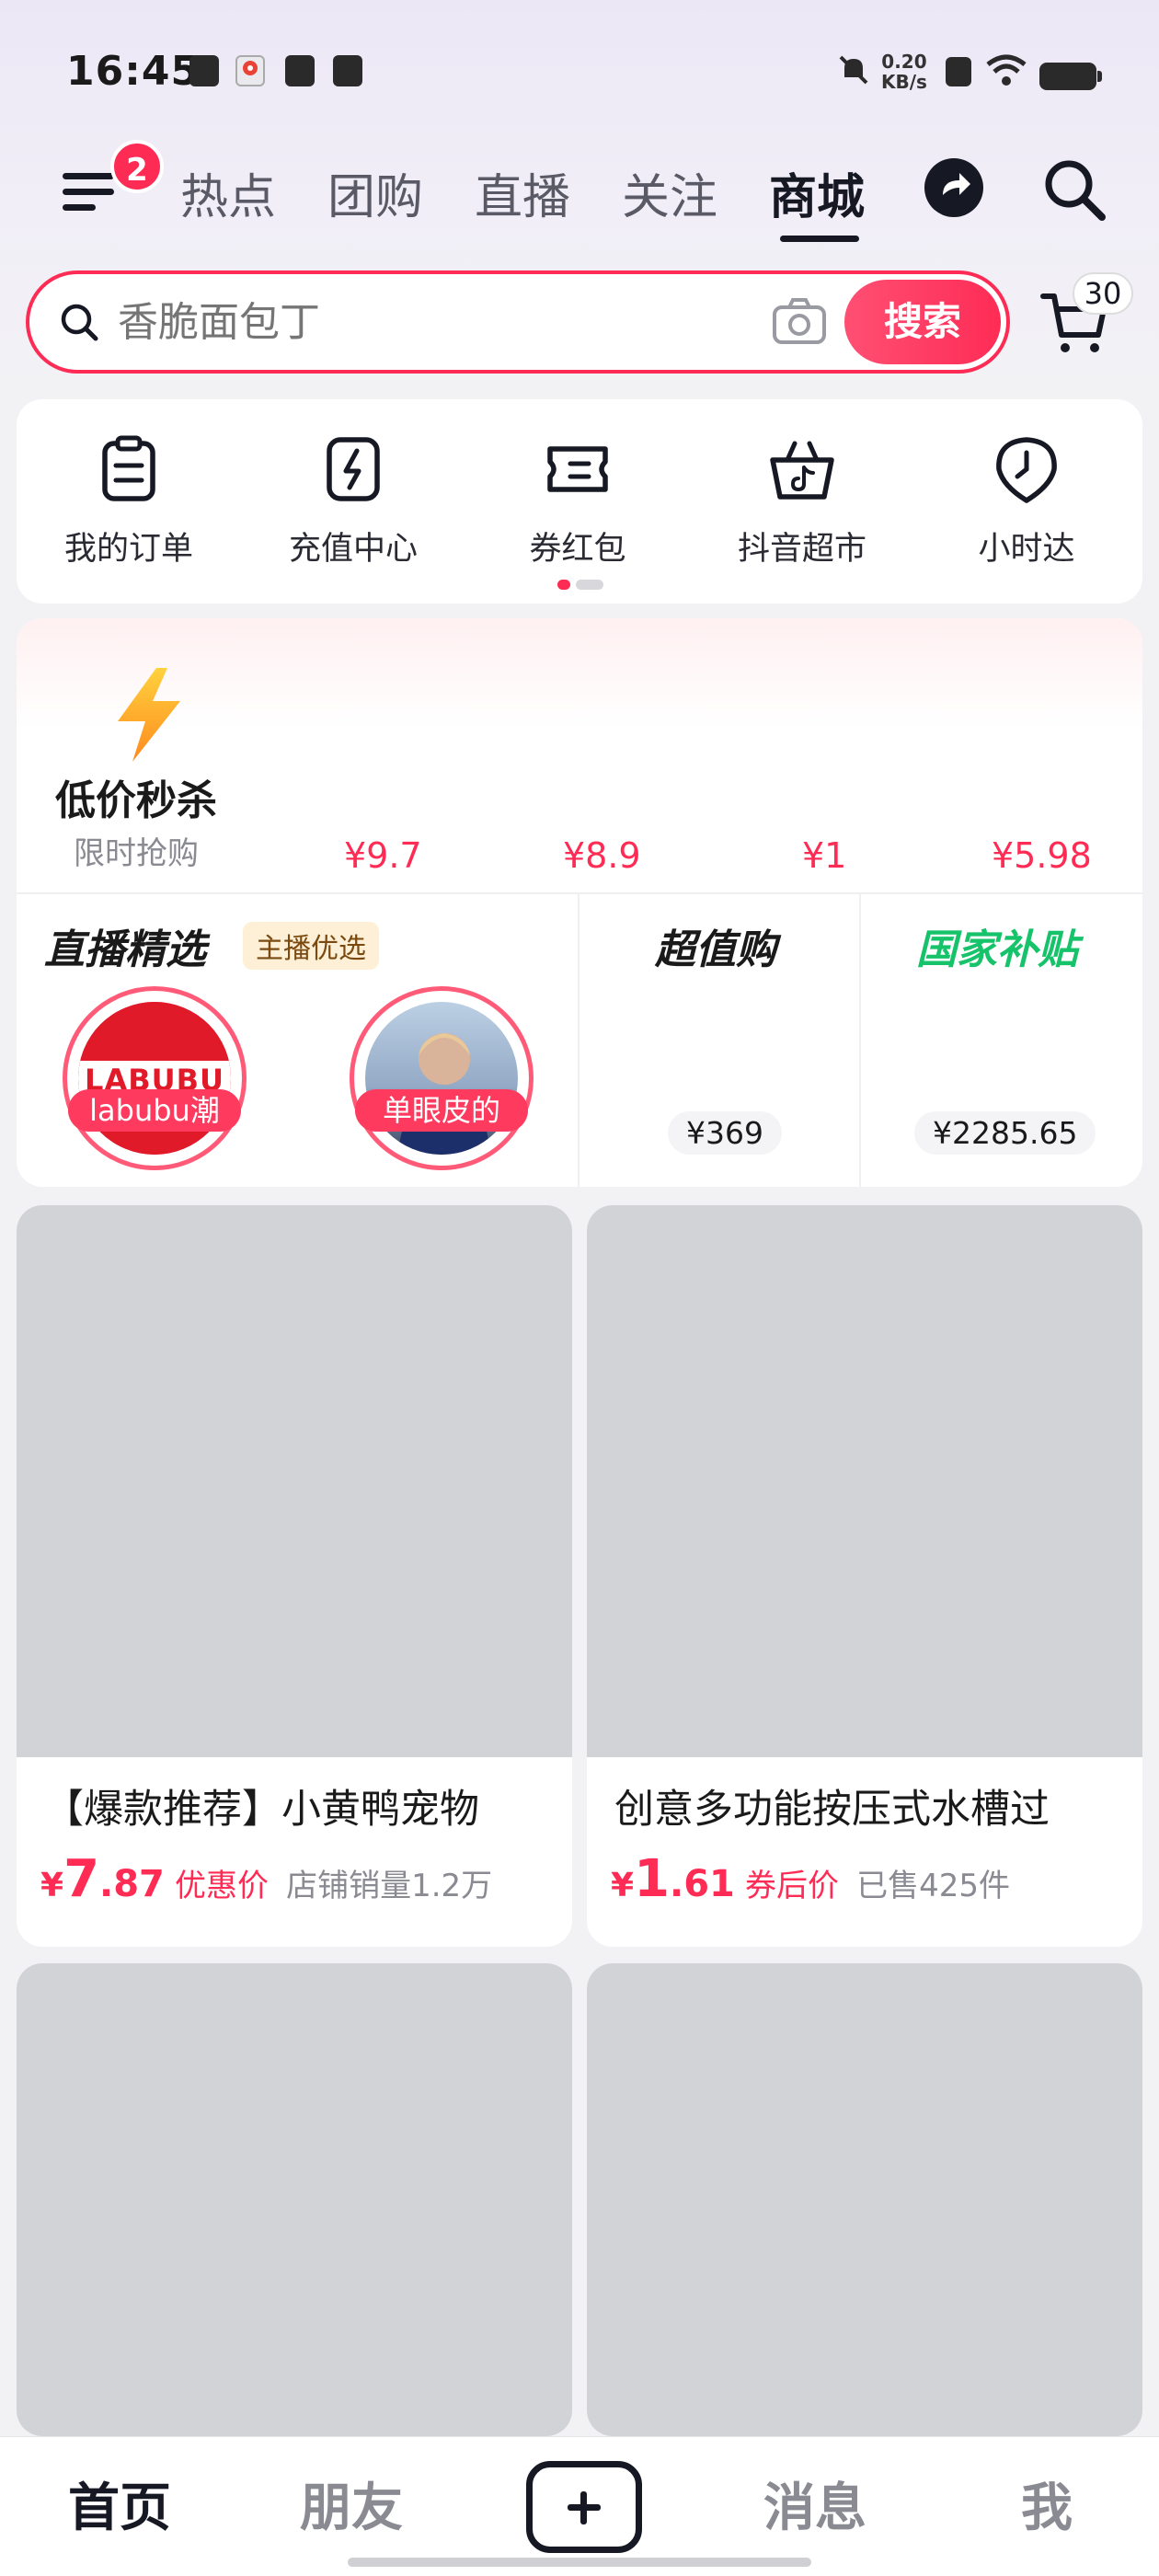 This screenshot has width=1159, height=2576. I want to click on bottom-tab-messages: 消息, so click(814, 2504).